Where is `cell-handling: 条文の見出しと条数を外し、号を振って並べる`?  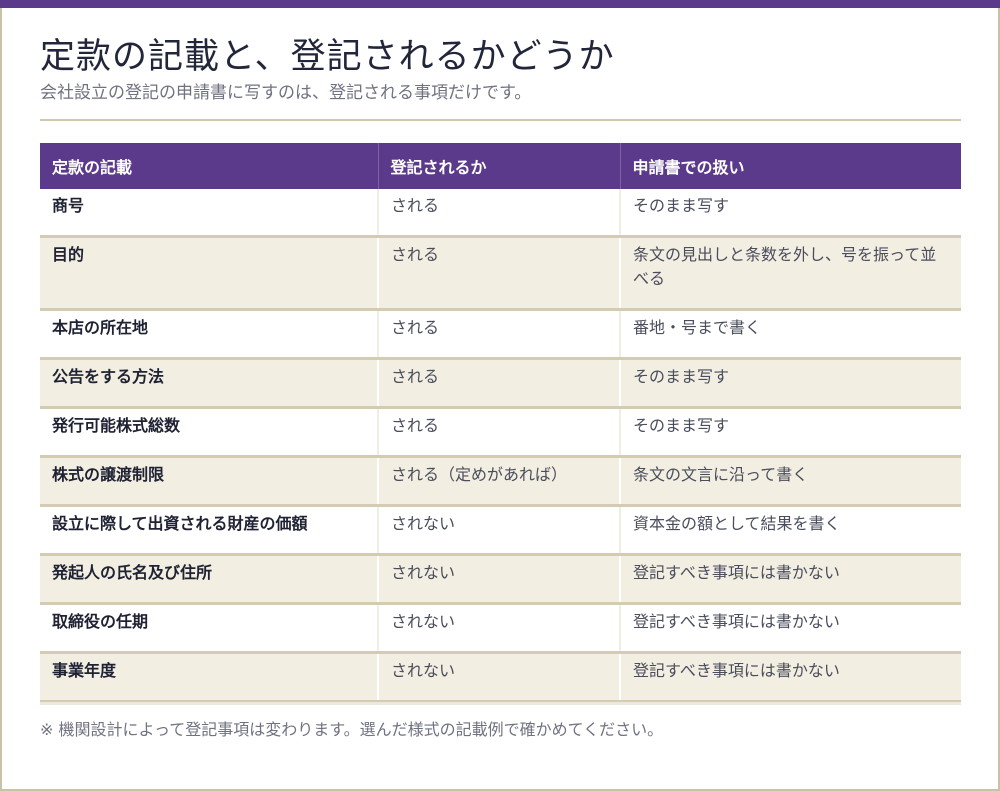
cell-handling: 条文の見出しと条数を外し、号を振って並べる is located at coordinates (790, 273).